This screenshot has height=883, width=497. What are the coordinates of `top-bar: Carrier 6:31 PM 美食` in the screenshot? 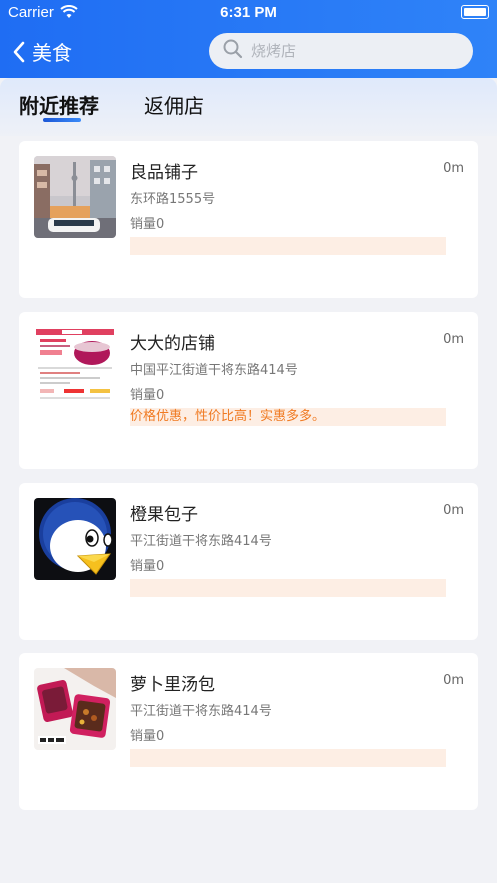 It's located at (248, 39).